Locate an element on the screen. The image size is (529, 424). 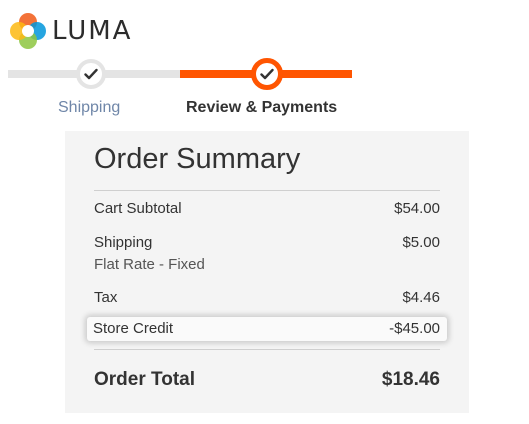
total-divider is located at coordinates (267, 349).